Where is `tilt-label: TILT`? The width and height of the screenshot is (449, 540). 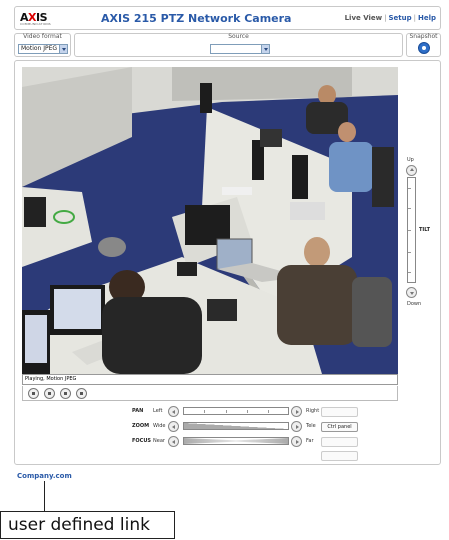
tilt-label: TILT is located at coordinates (425, 230).